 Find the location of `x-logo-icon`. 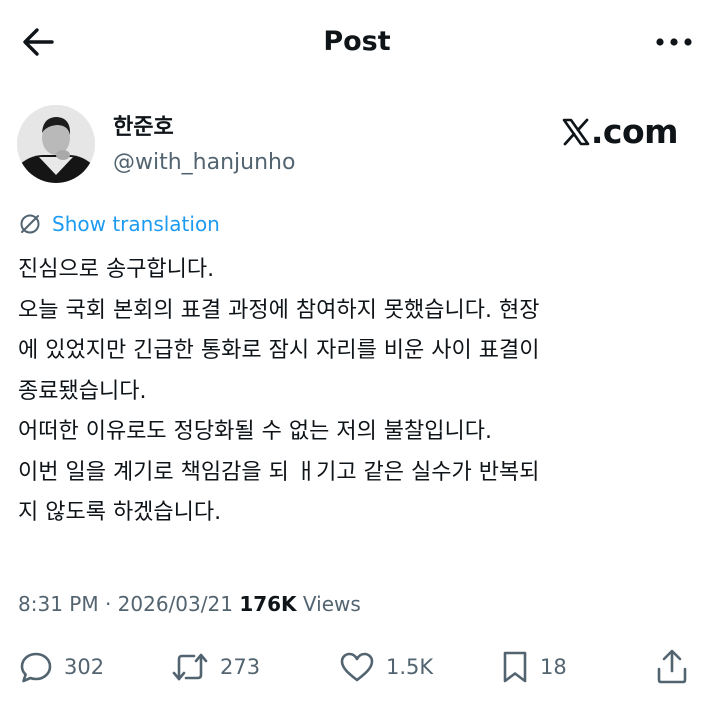

x-logo-icon is located at coordinates (576, 132).